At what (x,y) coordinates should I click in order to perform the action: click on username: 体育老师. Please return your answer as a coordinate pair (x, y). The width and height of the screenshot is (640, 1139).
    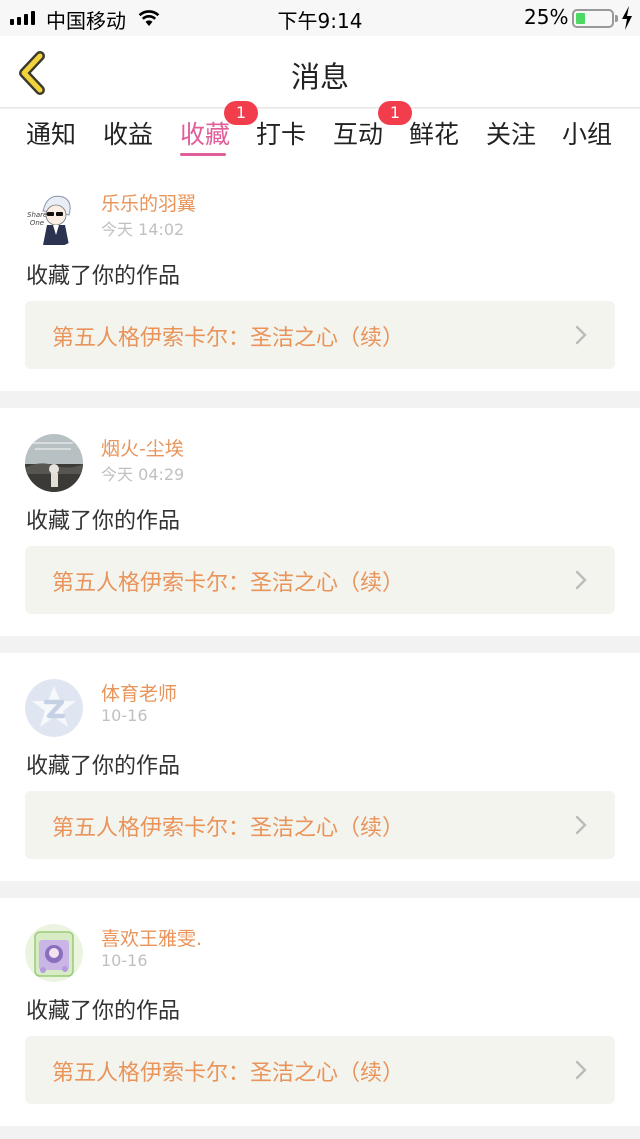
    Looking at the image, I should click on (139, 692).